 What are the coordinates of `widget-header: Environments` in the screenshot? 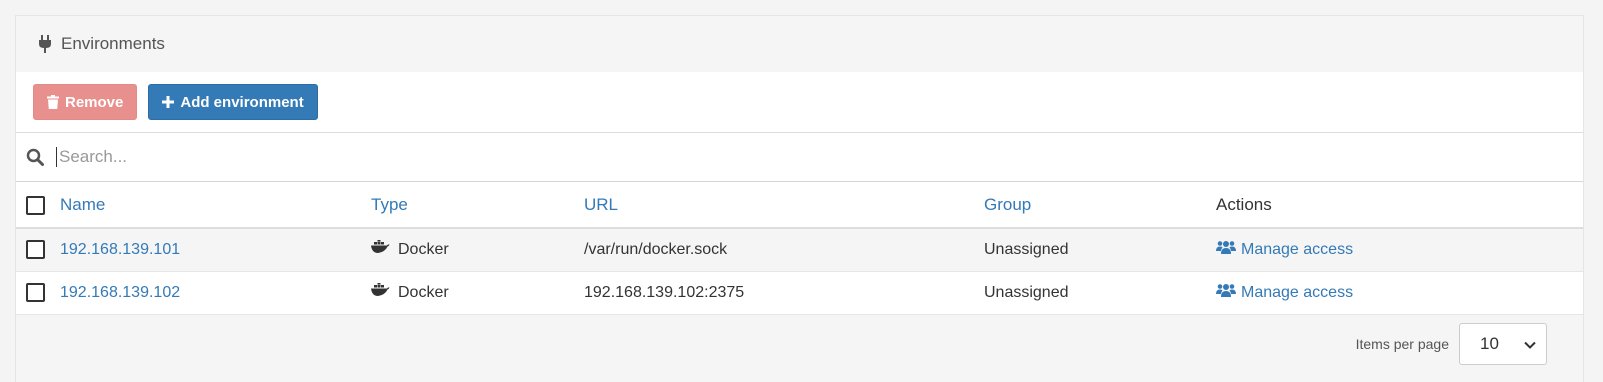 It's located at (799, 44).